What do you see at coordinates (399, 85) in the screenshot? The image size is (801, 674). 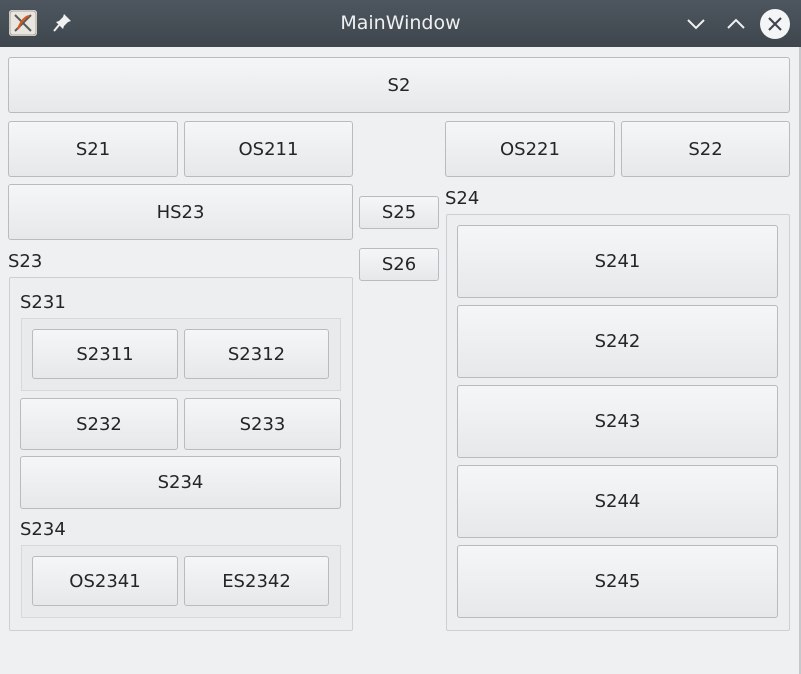 I see `s2-button: S2` at bounding box center [399, 85].